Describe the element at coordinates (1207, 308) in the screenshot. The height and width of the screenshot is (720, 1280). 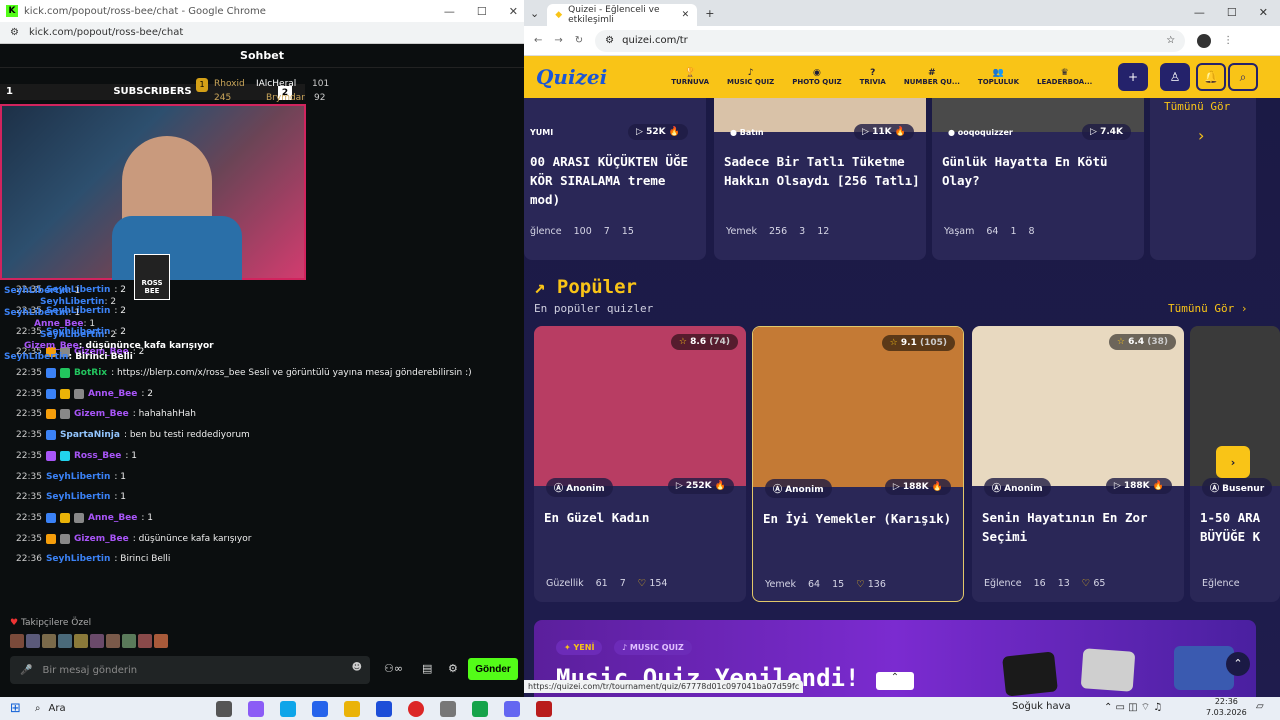
I see `popular-see-all: Tümünü Gör ›` at that location.